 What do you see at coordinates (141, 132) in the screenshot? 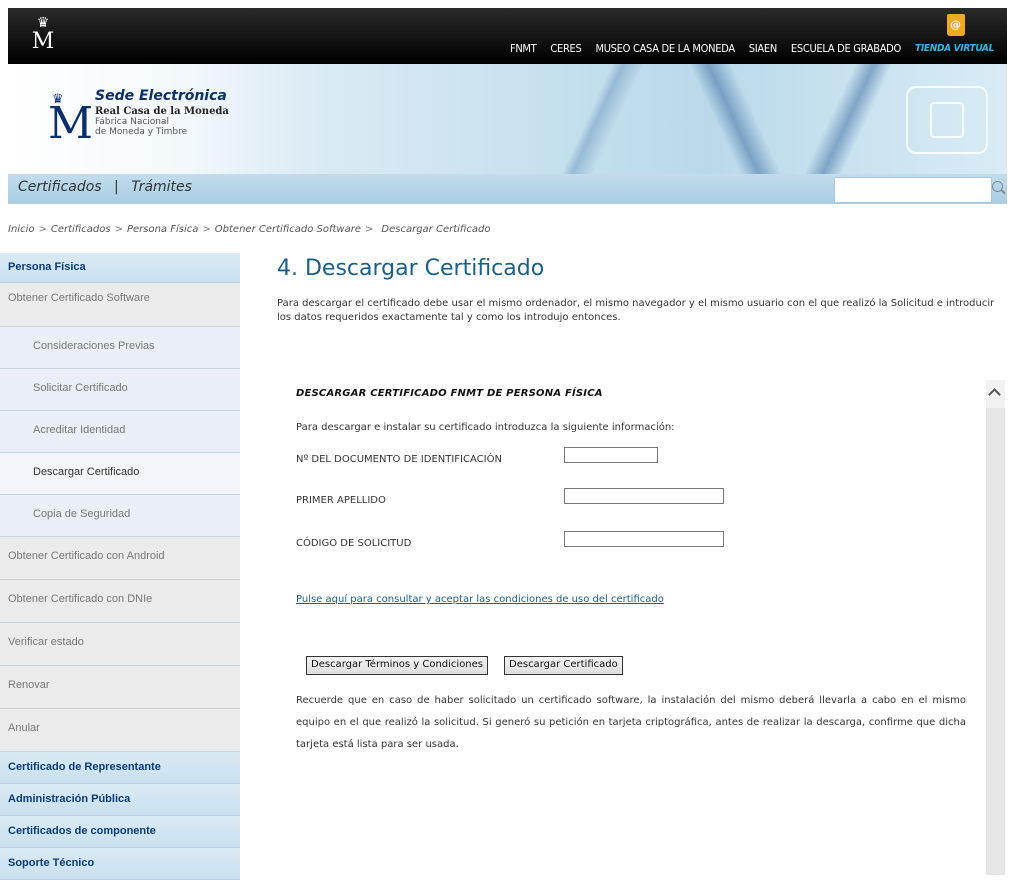
I see `brand-line2: de Moneda y Timbre` at bounding box center [141, 132].